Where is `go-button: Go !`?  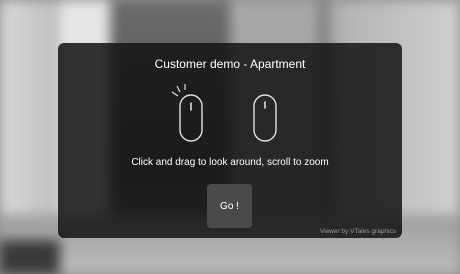 go-button: Go ! is located at coordinates (229, 206).